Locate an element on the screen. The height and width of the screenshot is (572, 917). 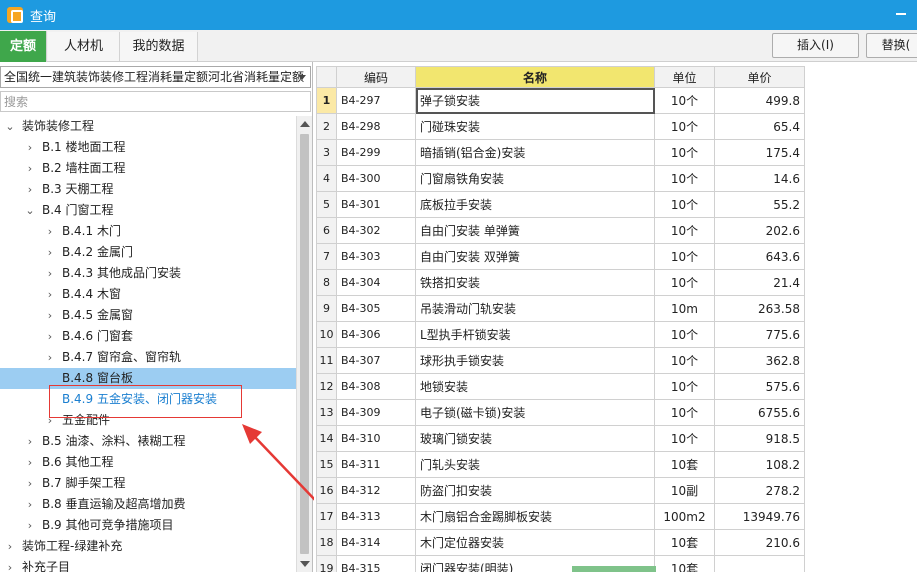
table-row: 9 B4-305 吊装滑动门轨安装 10m 263.58 is located at coordinates (560, 308).